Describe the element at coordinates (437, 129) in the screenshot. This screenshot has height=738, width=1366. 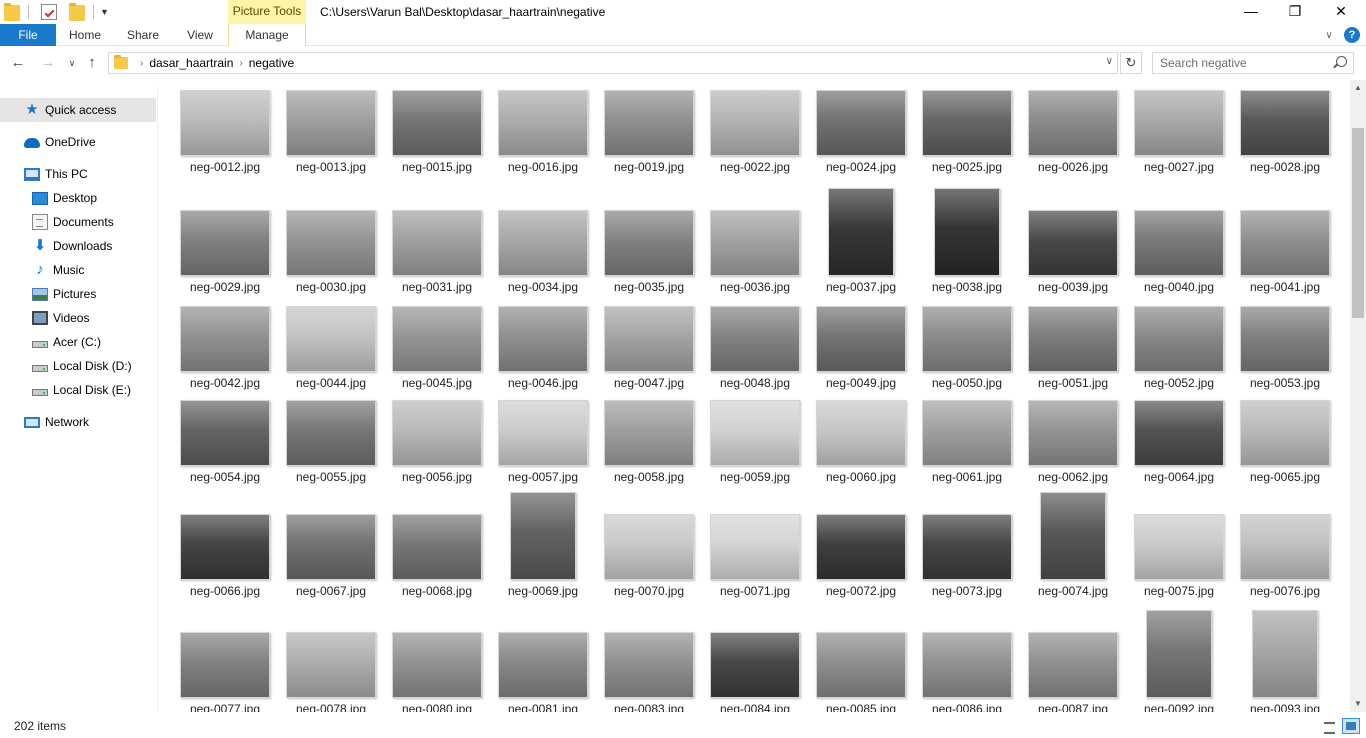
I see `file-item: neg-0015.jpg` at that location.